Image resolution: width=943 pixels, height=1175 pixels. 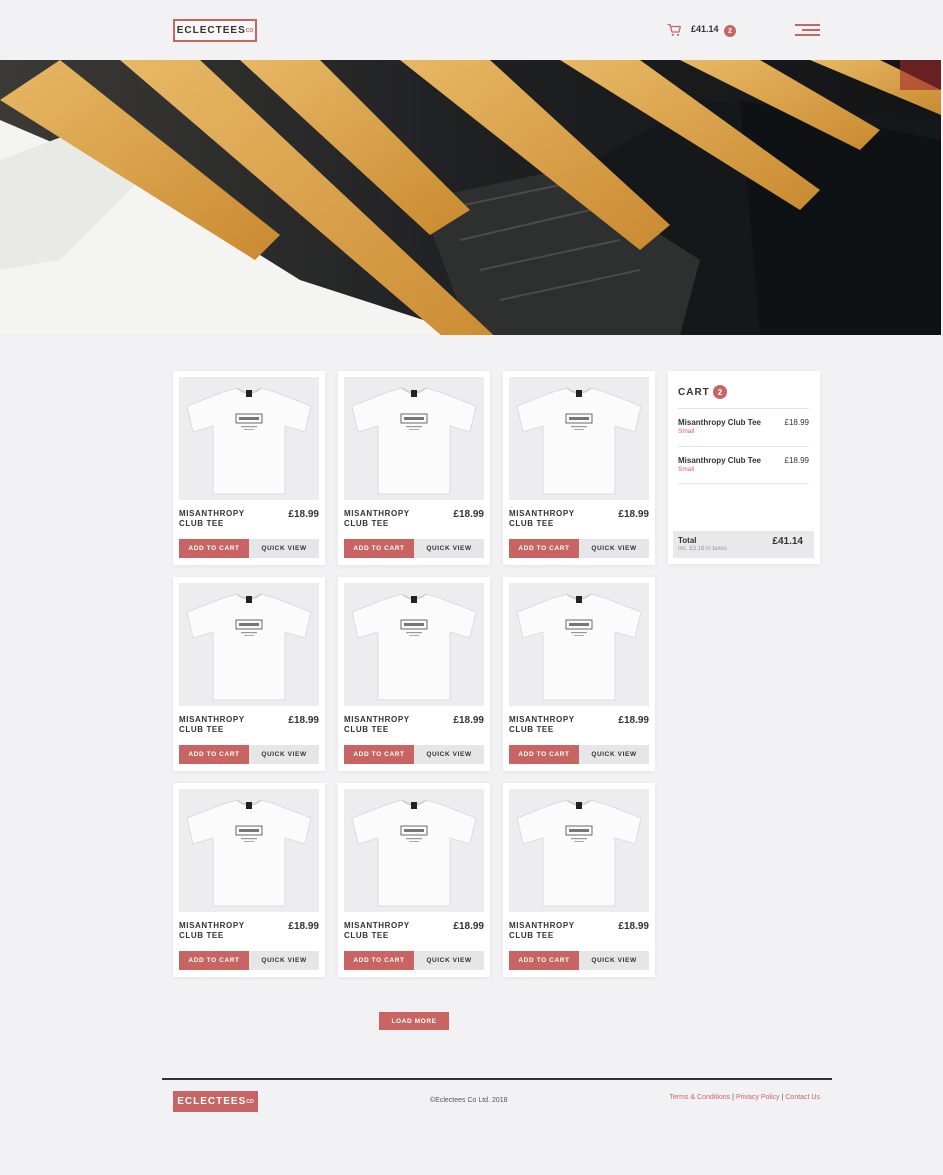 What do you see at coordinates (699, 1097) in the screenshot?
I see `terms-link: Terms & Conditions` at bounding box center [699, 1097].